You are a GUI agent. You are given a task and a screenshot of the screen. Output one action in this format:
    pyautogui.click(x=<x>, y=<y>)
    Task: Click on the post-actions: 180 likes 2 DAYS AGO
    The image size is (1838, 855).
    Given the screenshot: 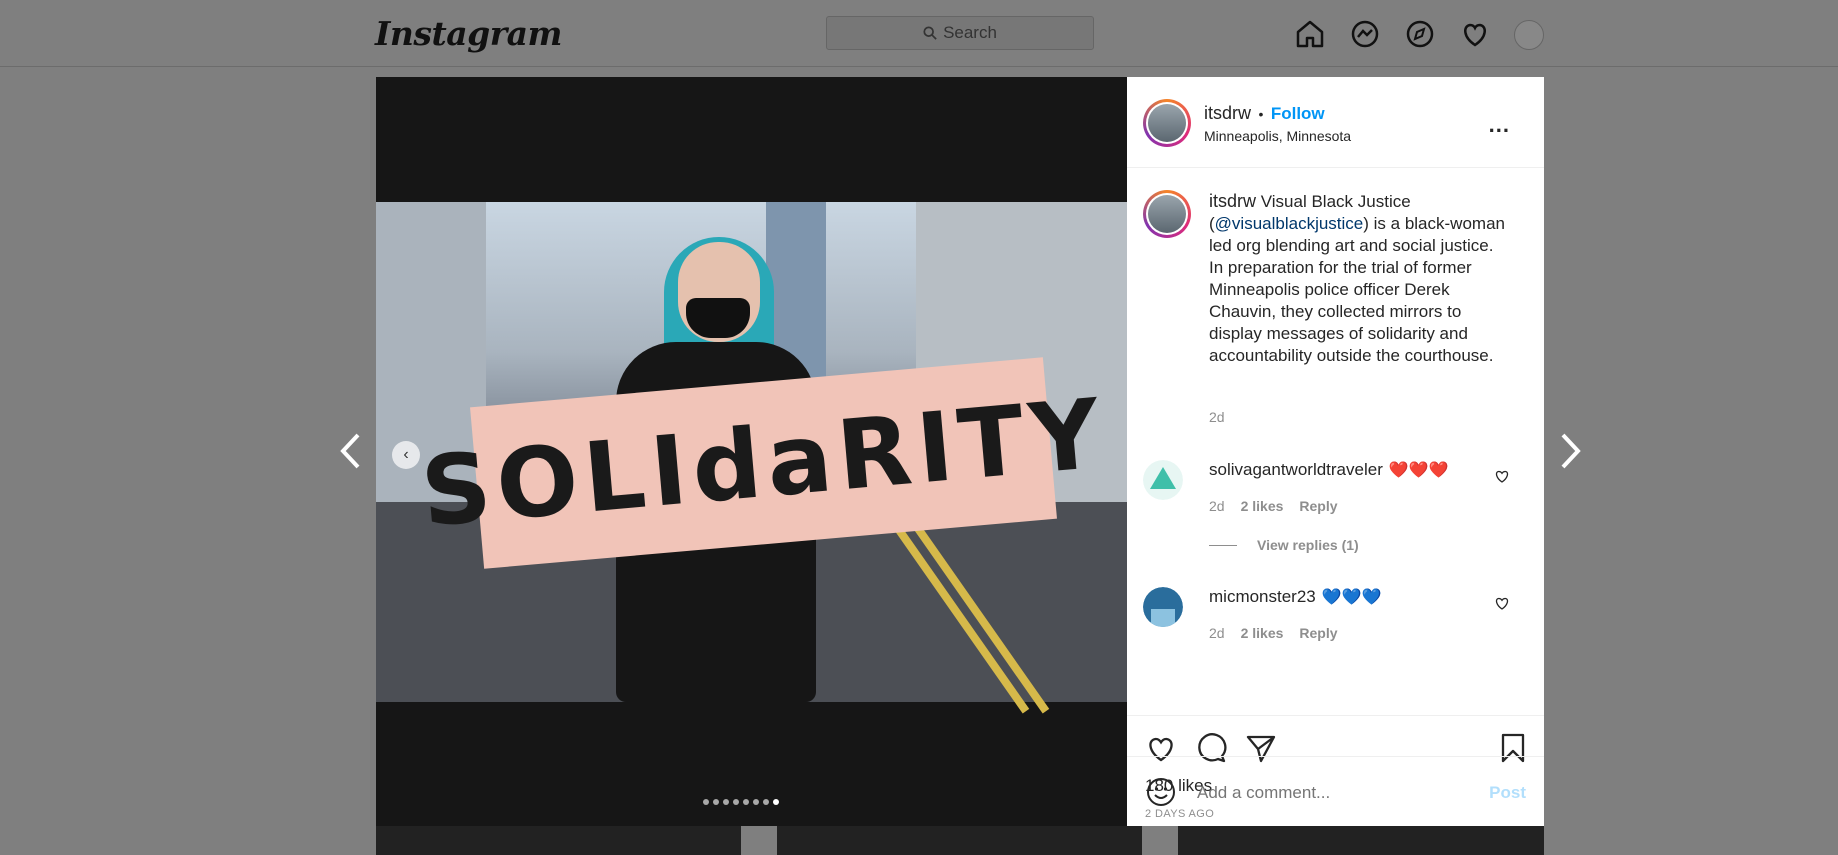 What is the action you would take?
    pyautogui.click(x=1335, y=767)
    